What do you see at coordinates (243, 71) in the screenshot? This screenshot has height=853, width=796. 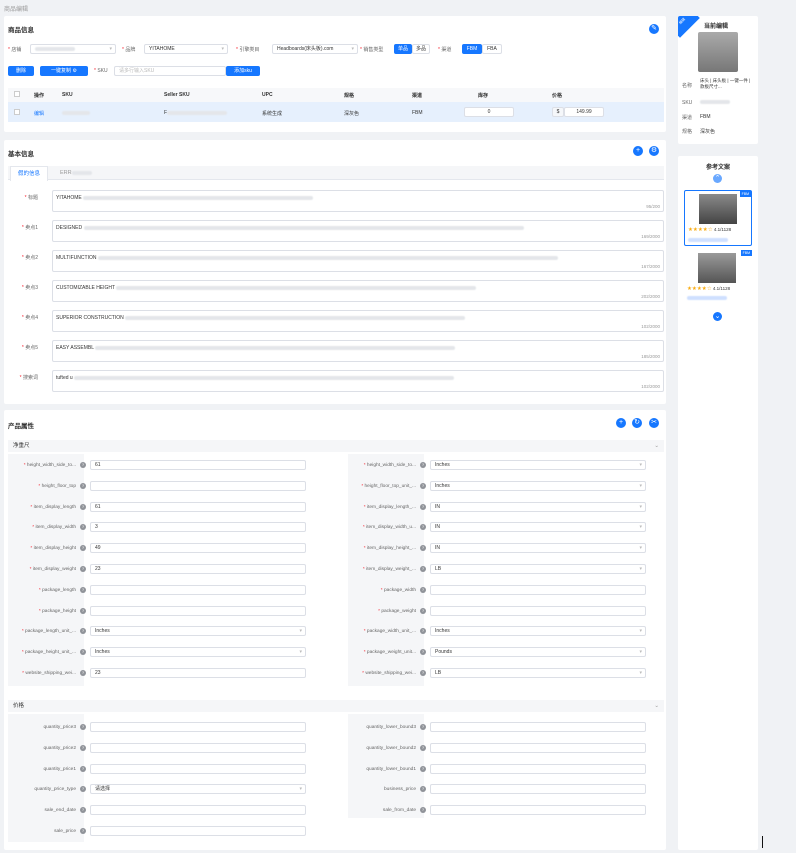 I see `add-sku-button: 添加sku` at bounding box center [243, 71].